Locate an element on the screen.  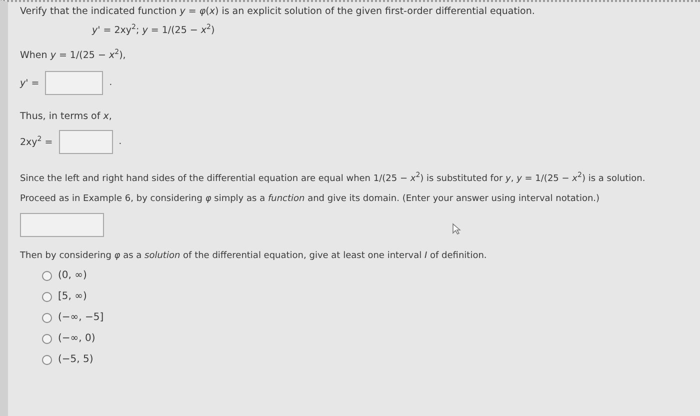
radio-option: (−∞, −5] is located at coordinates (371, 317).